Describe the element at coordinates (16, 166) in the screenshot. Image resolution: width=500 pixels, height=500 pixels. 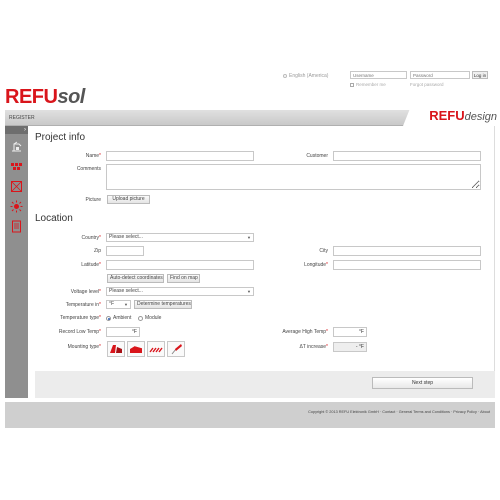
I see `modules-icon` at that location.